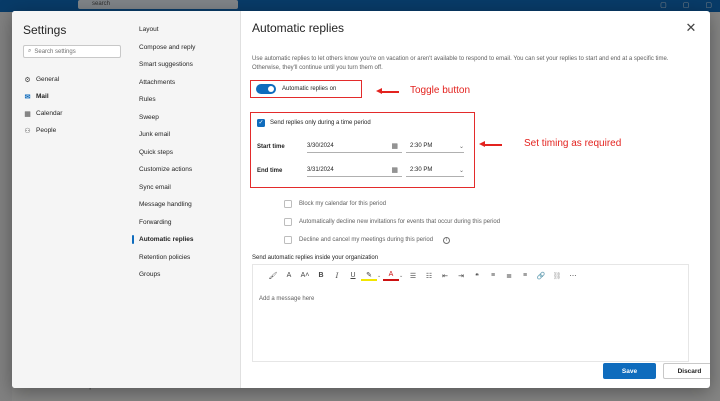 Image resolution: width=720 pixels, height=401 pixels. Describe the element at coordinates (305, 276) in the screenshot. I see `font-size-icon: A˄` at that location.